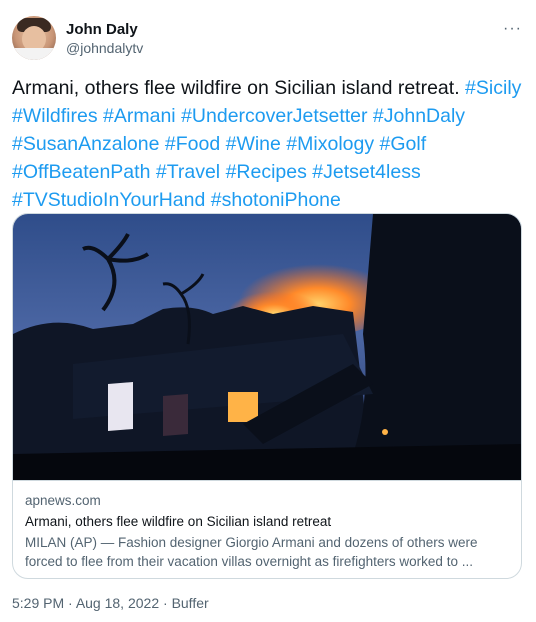  What do you see at coordinates (34, 38) in the screenshot?
I see `avatar` at bounding box center [34, 38].